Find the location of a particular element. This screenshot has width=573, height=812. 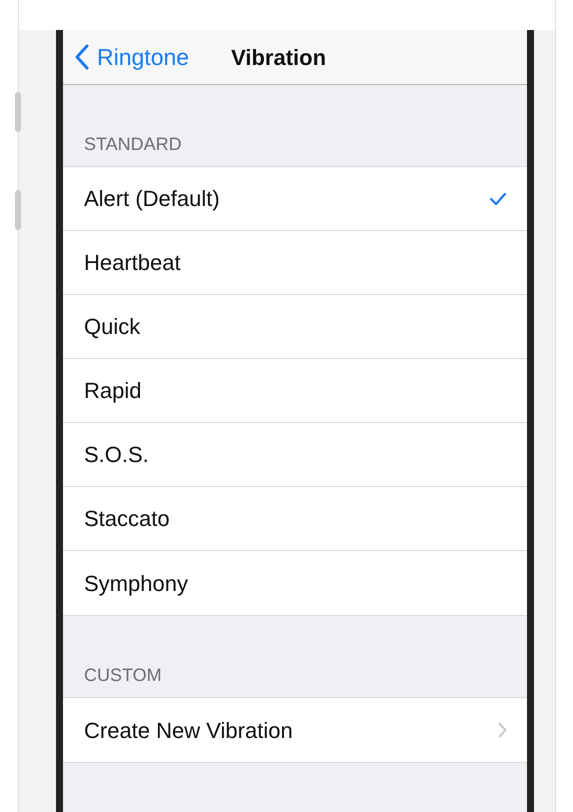

row-label: Create New Vibration is located at coordinates (188, 730).